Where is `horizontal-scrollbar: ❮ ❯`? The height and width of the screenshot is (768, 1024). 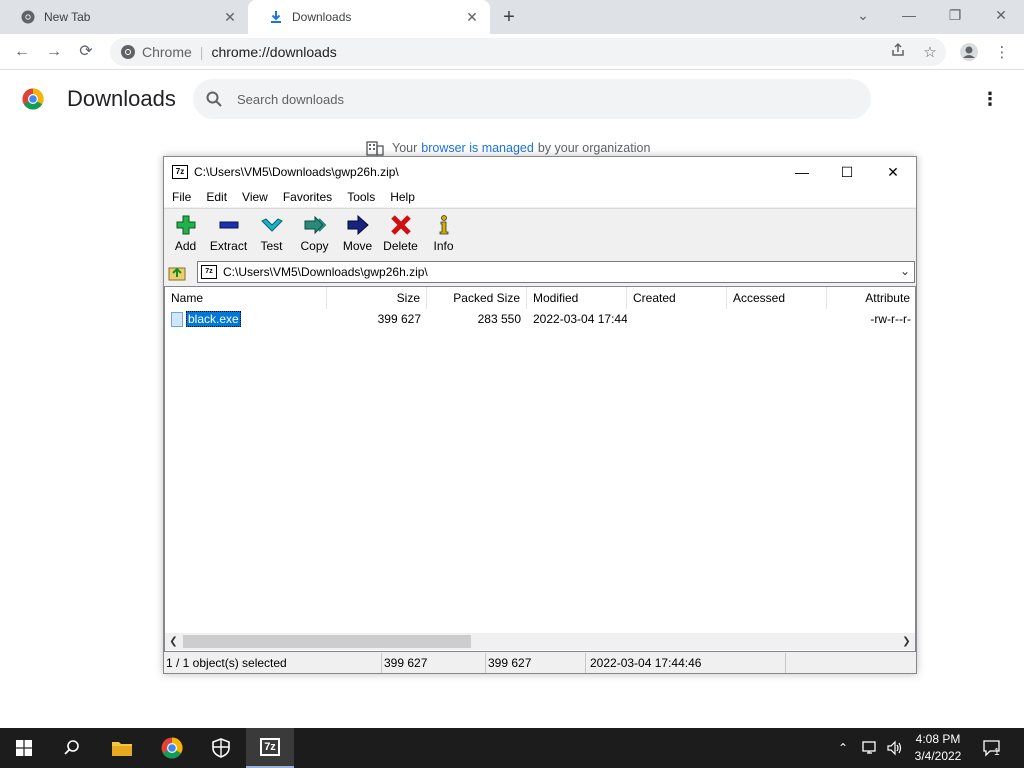 horizontal-scrollbar: ❮ ❯ is located at coordinates (540, 641).